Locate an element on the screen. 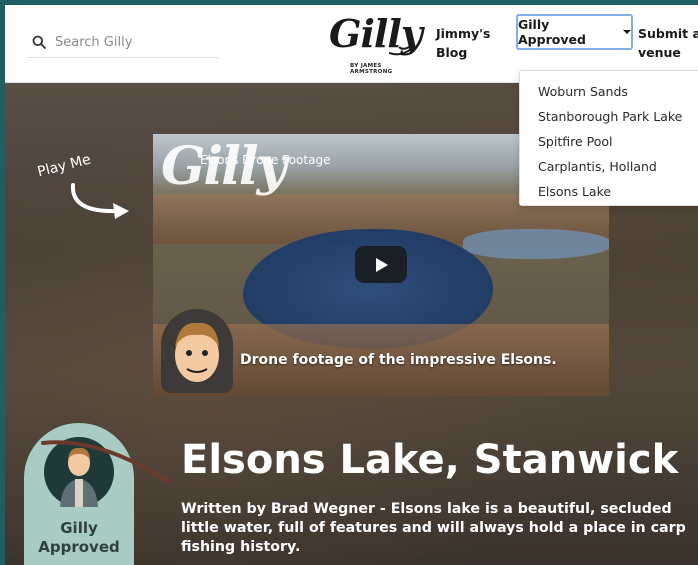 This screenshot has height=565, width=698. site-logo: Gilly BY JAMES ARMSTRONG is located at coordinates (375, 43).